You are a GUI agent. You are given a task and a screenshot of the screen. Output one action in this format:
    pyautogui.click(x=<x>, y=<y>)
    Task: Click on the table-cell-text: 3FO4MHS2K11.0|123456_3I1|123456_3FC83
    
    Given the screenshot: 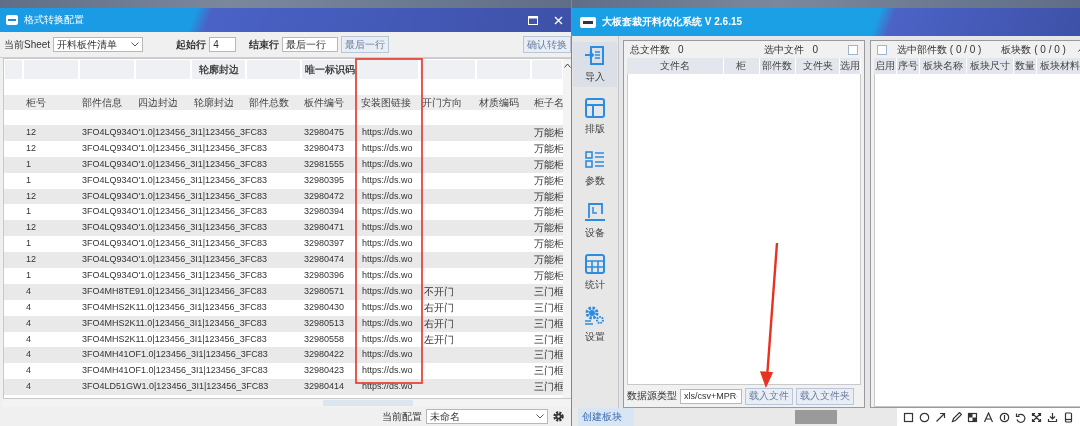 What is the action you would take?
    pyautogui.click(x=174, y=307)
    